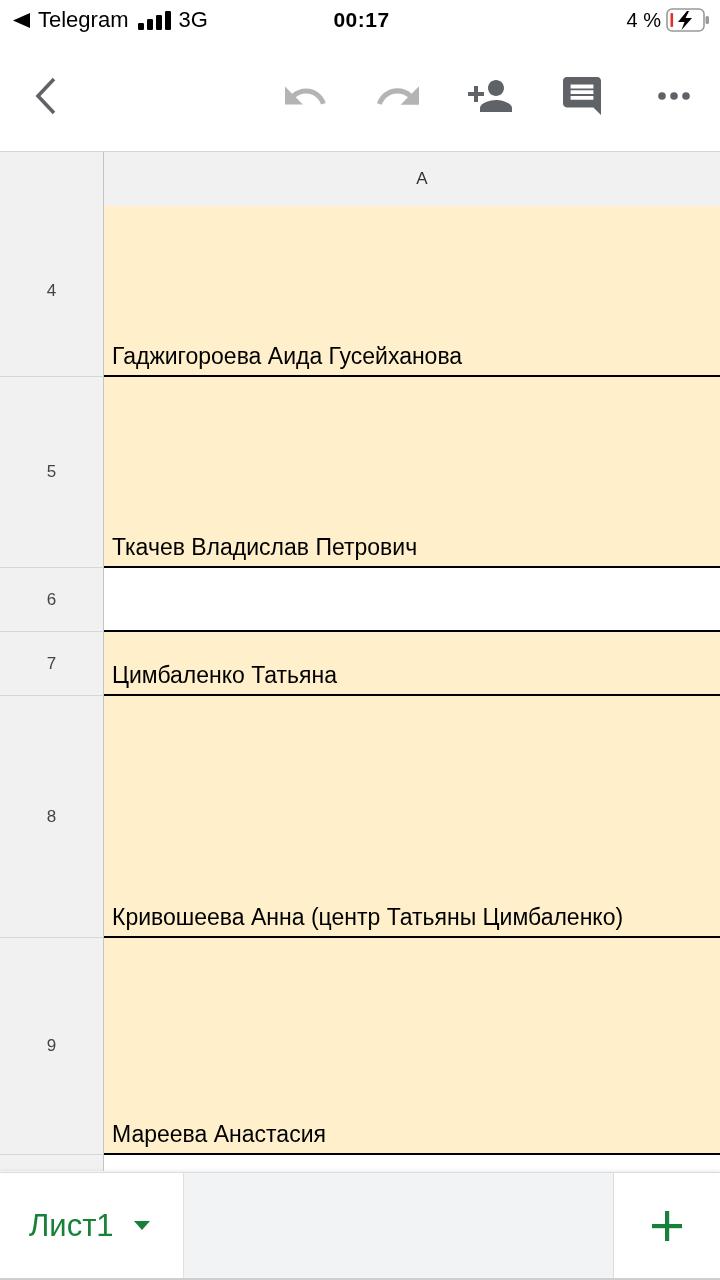  Describe the element at coordinates (193, 20) in the screenshot. I see `network-label: 3G` at that location.